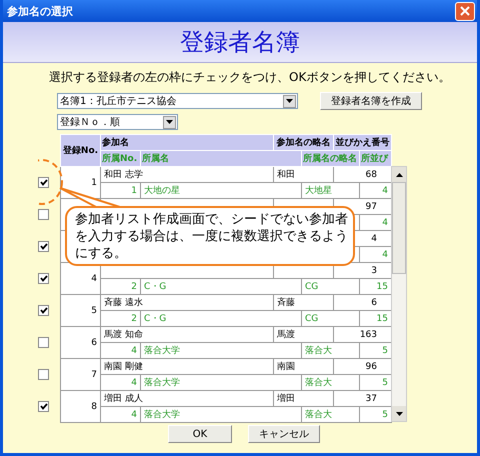 This screenshot has width=480, height=456. What do you see at coordinates (304, 366) in the screenshot?
I see `table-cell: 南園` at bounding box center [304, 366].